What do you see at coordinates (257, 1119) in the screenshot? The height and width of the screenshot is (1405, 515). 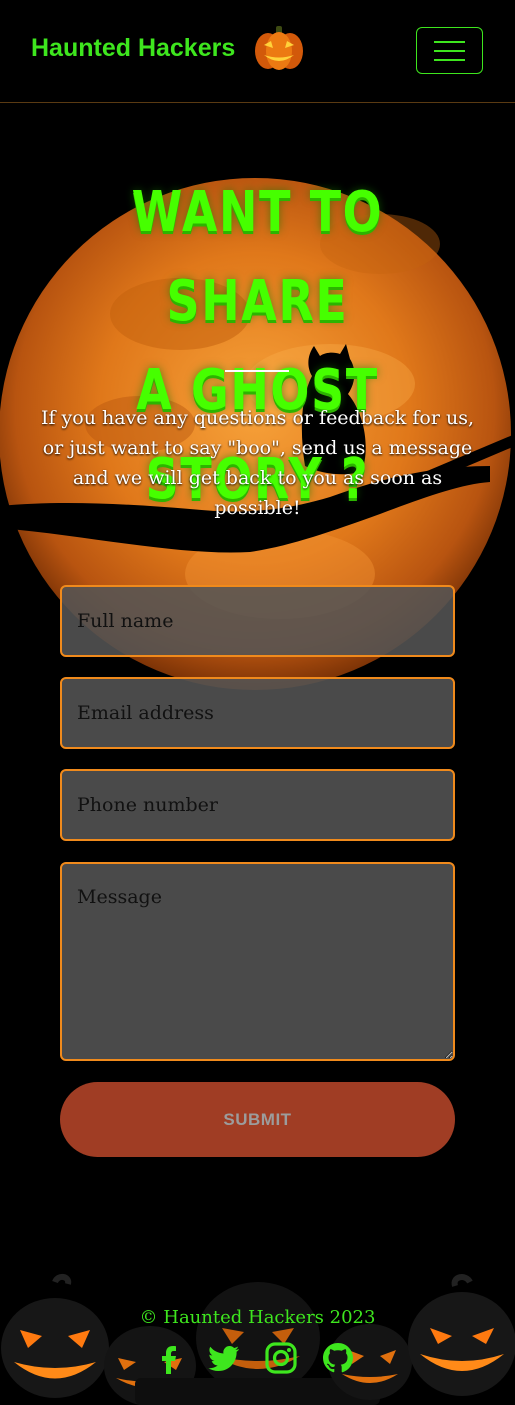 I see `submit-button: SUBMIT` at bounding box center [257, 1119].